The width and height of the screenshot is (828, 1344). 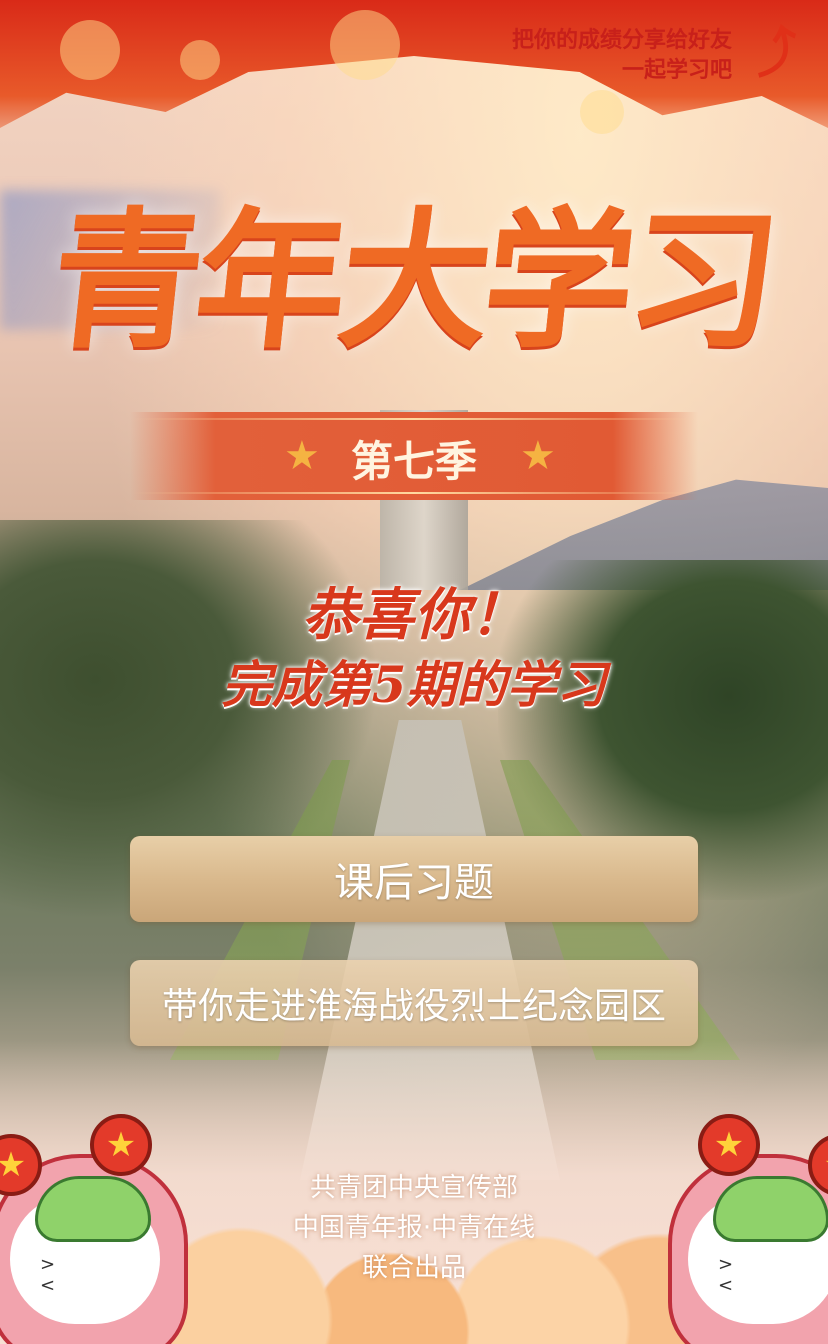 What do you see at coordinates (414, 615) in the screenshot?
I see `congrats-line1: 恭喜你！` at bounding box center [414, 615].